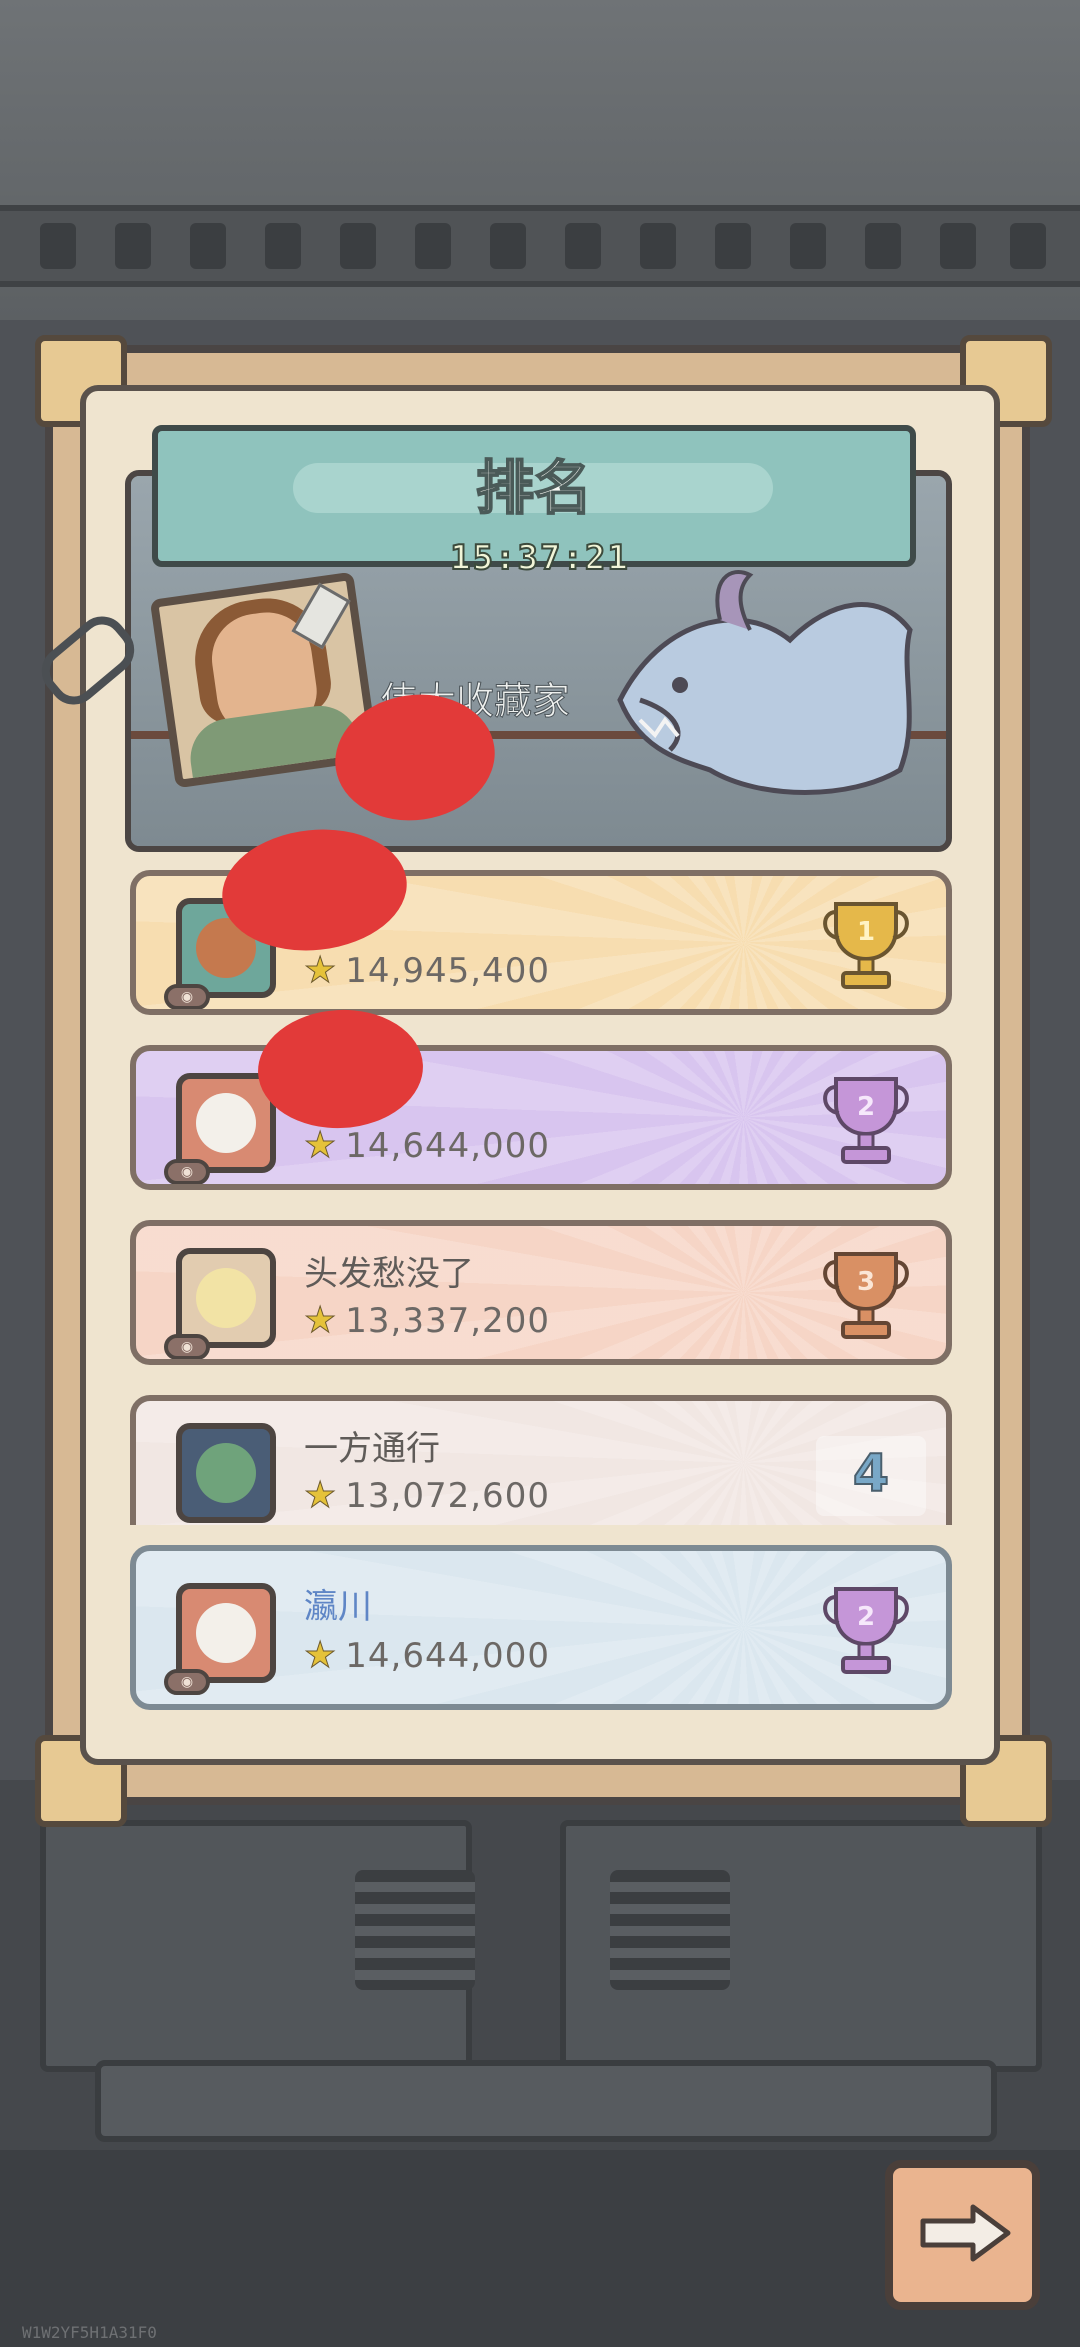 This screenshot has height=2347, width=1080. Describe the element at coordinates (534, 488) in the screenshot. I see `page-title: 排名` at that location.